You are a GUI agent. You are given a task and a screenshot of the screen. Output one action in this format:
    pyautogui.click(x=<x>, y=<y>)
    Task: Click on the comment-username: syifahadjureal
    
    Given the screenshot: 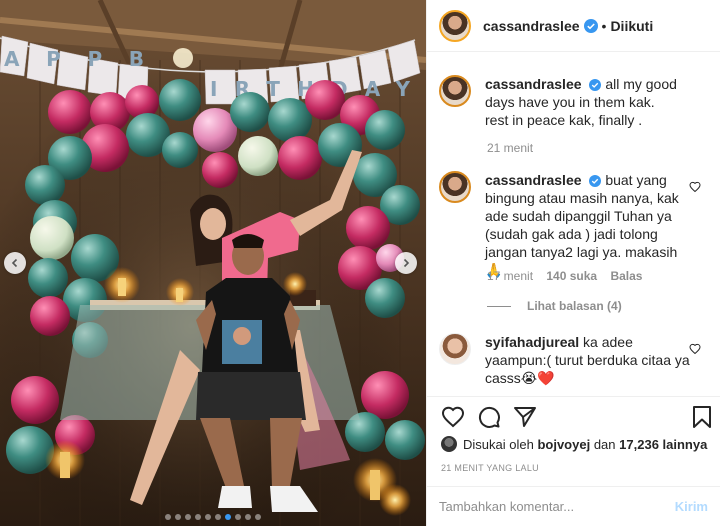 What is the action you would take?
    pyautogui.click(x=532, y=342)
    